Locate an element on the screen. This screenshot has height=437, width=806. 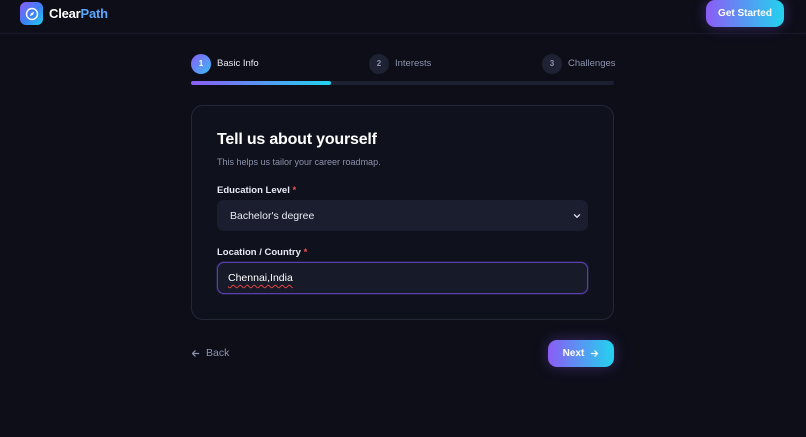
education-level-value: Bachelor's degree is located at coordinates (272, 215).